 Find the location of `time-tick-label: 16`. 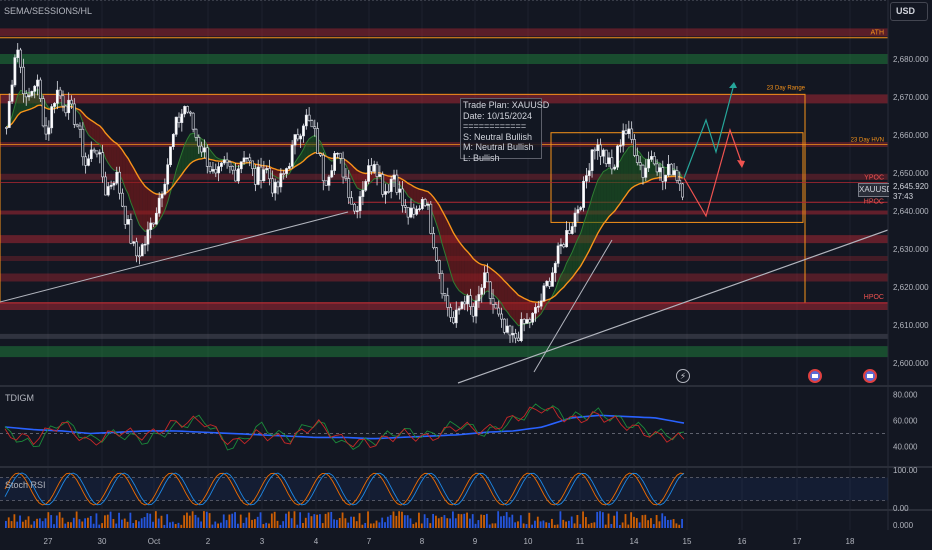

time-tick-label: 16 is located at coordinates (742, 541).